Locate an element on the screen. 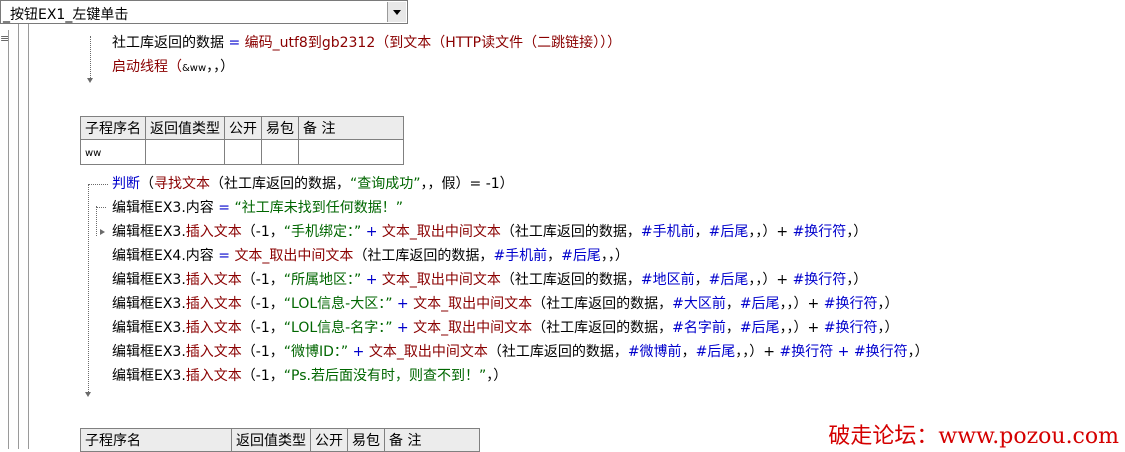 This screenshot has height=452, width=1125. tree-line-main is located at coordinates (88, 289).